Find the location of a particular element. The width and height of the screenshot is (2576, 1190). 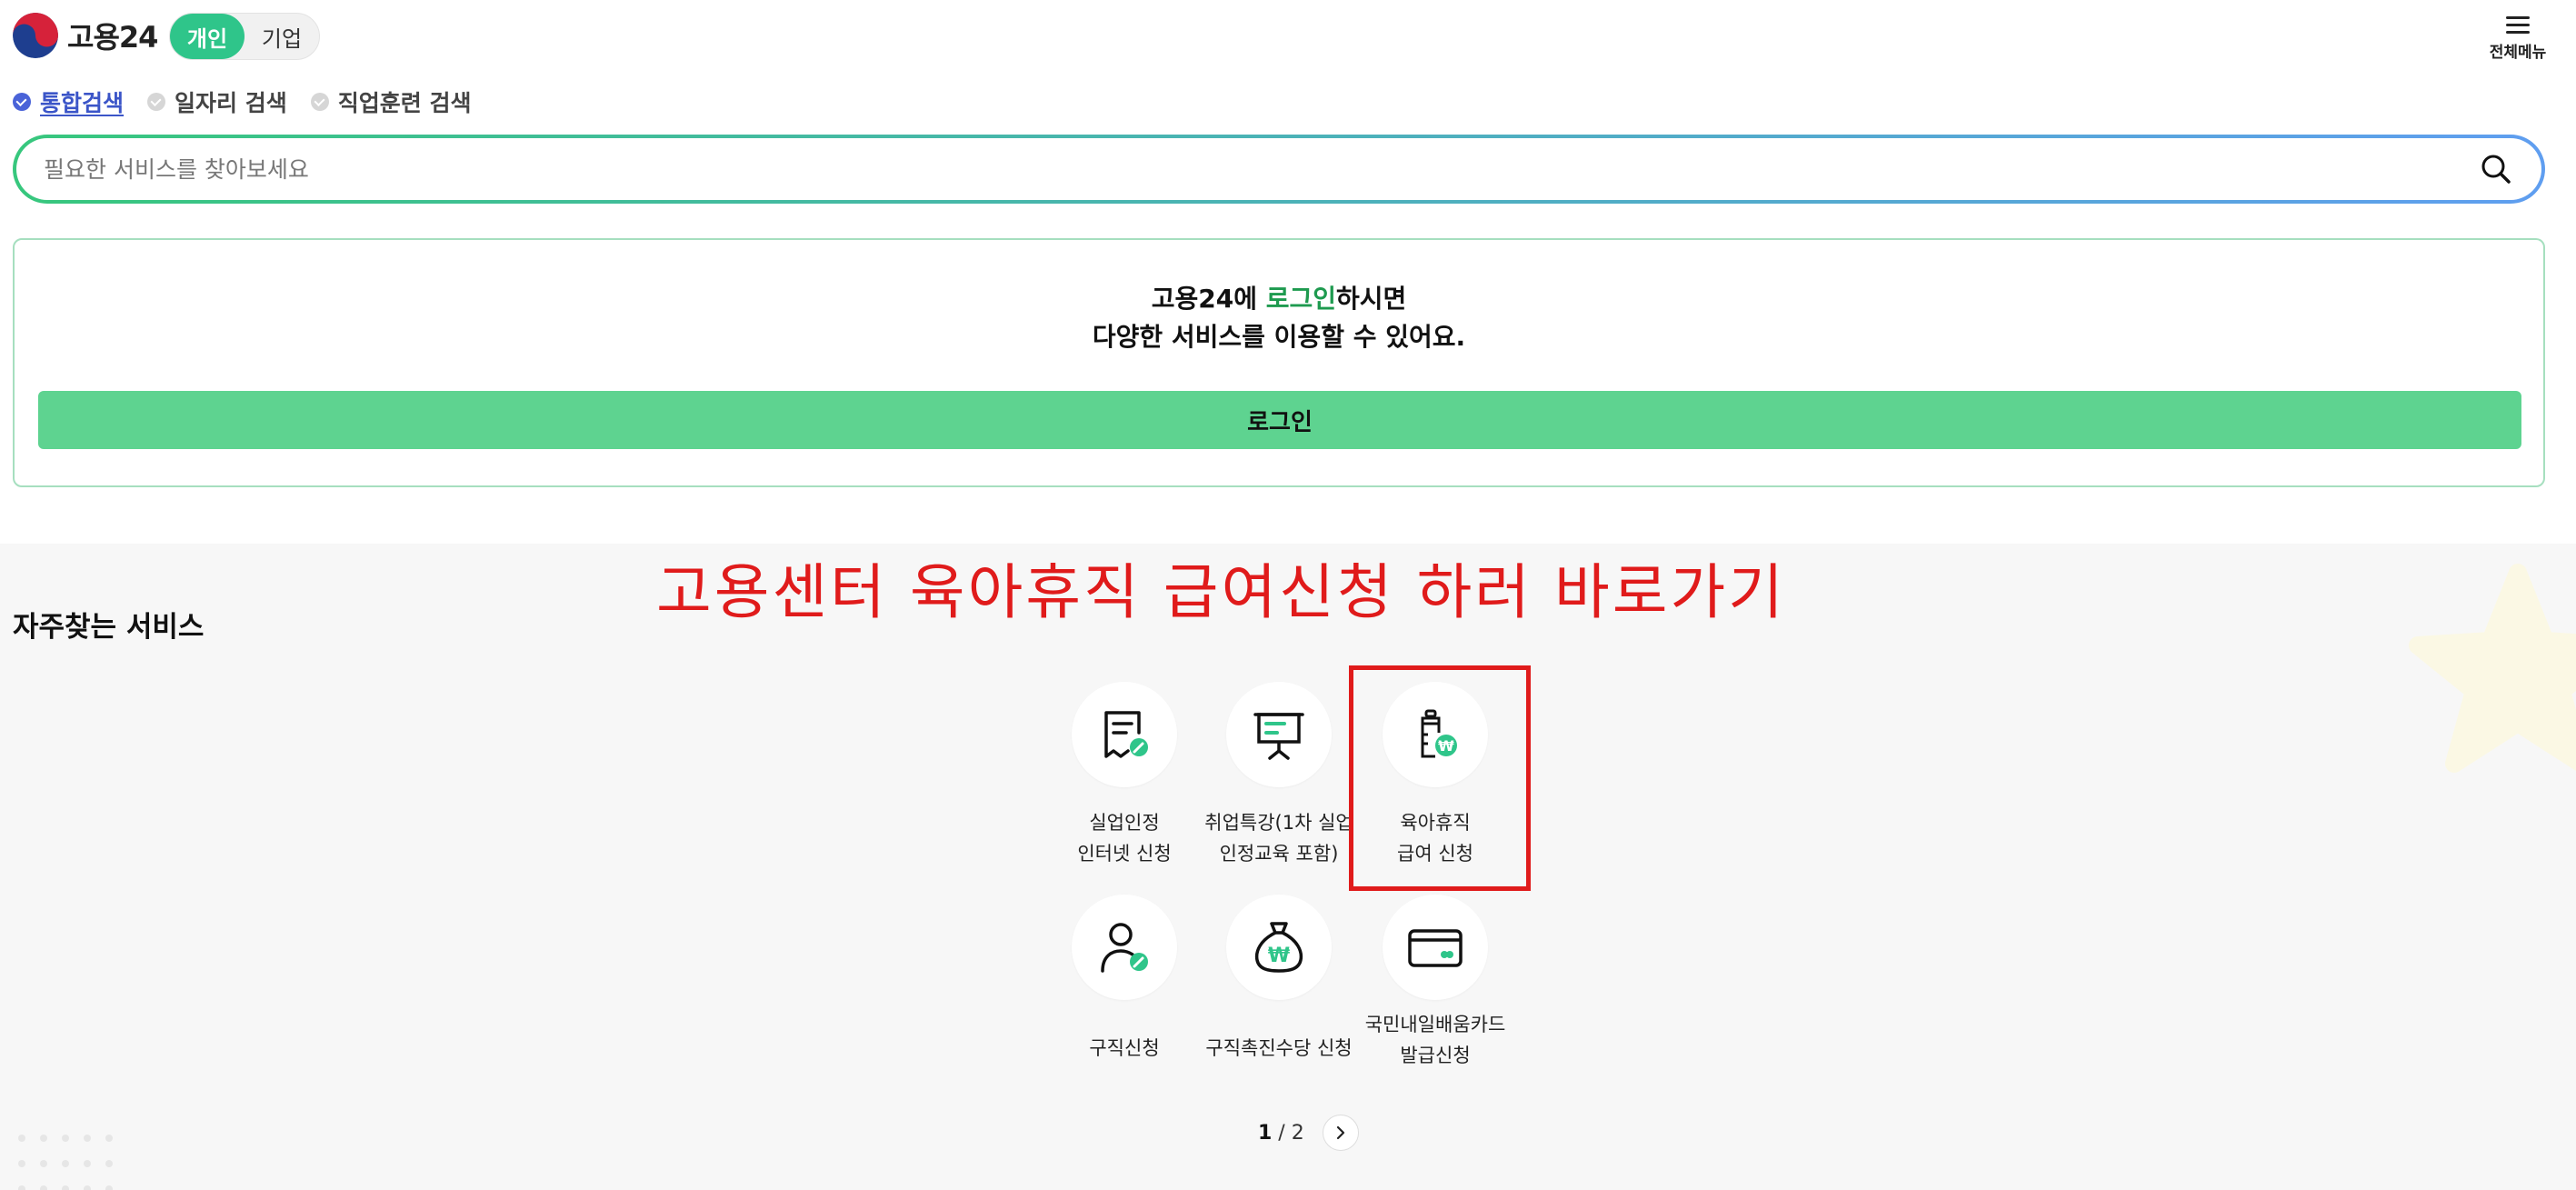

pager: 1 / 2 is located at coordinates (1308, 1133).